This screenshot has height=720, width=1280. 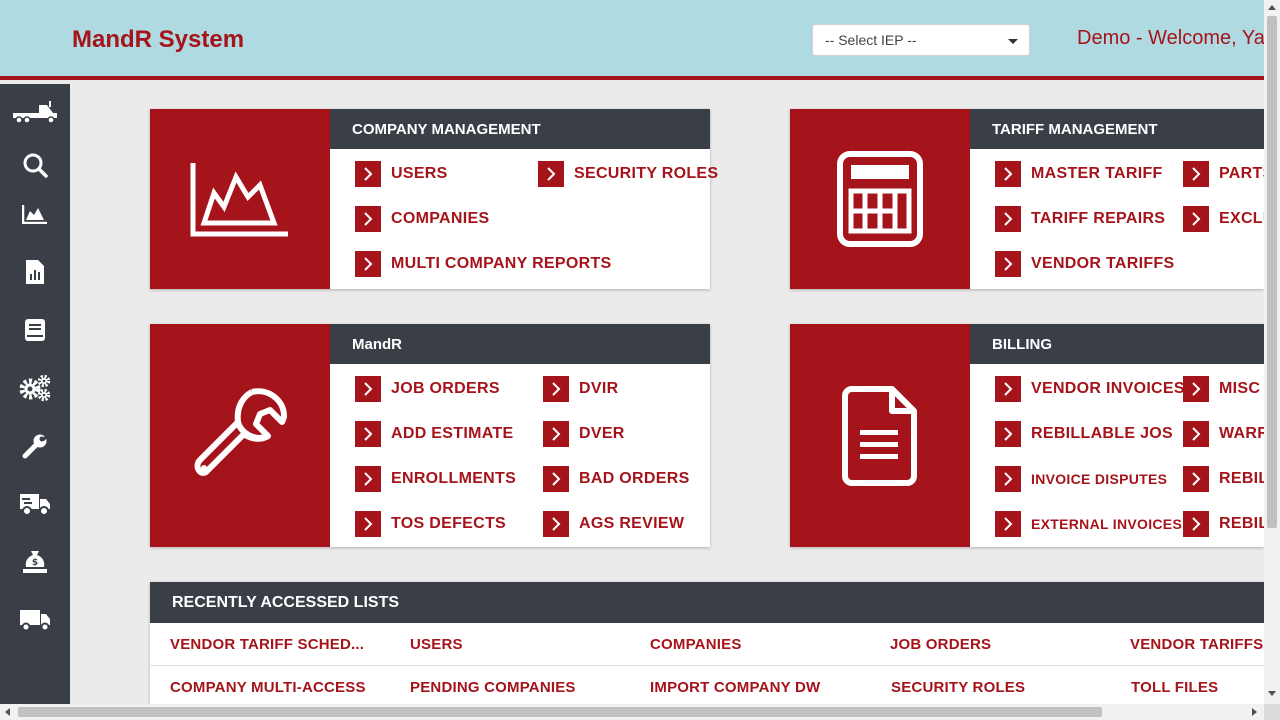 I want to click on link-users: USERS, so click(x=401, y=174).